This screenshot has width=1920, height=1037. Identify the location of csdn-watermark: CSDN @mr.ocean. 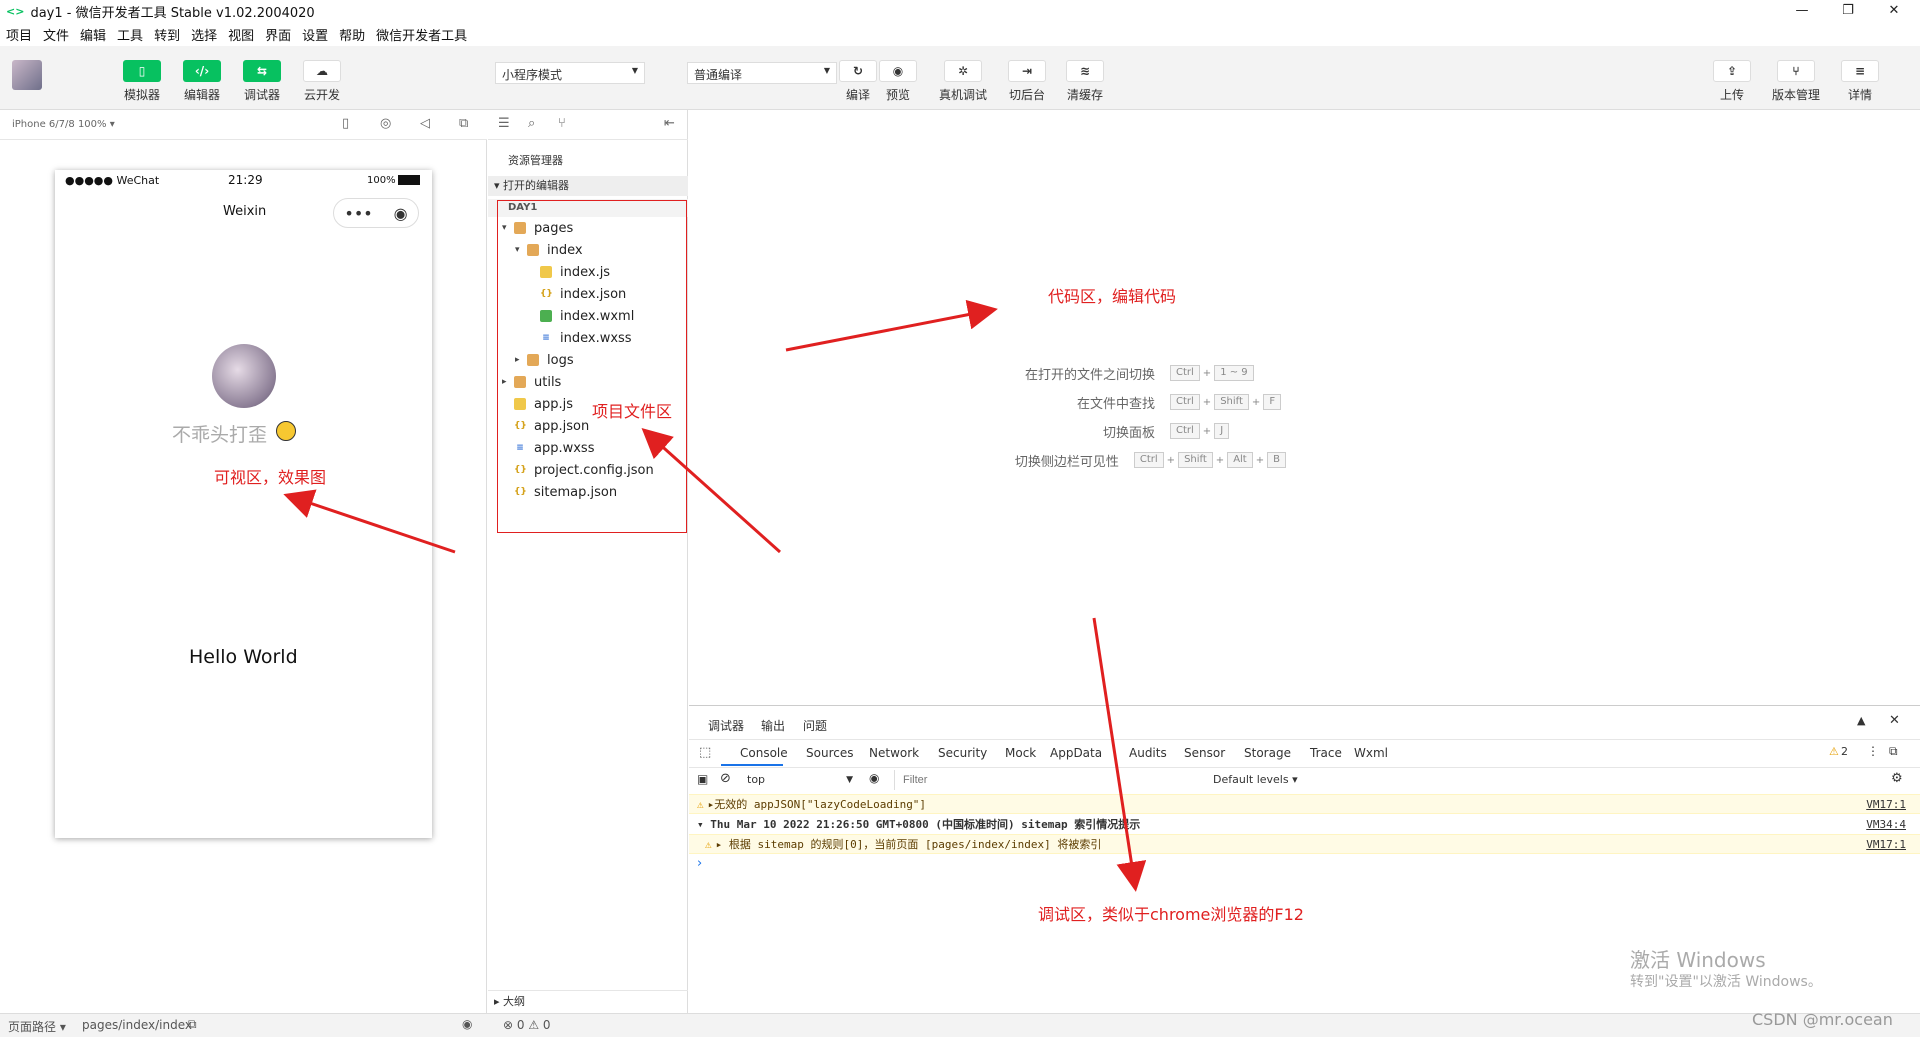
(1822, 1019).